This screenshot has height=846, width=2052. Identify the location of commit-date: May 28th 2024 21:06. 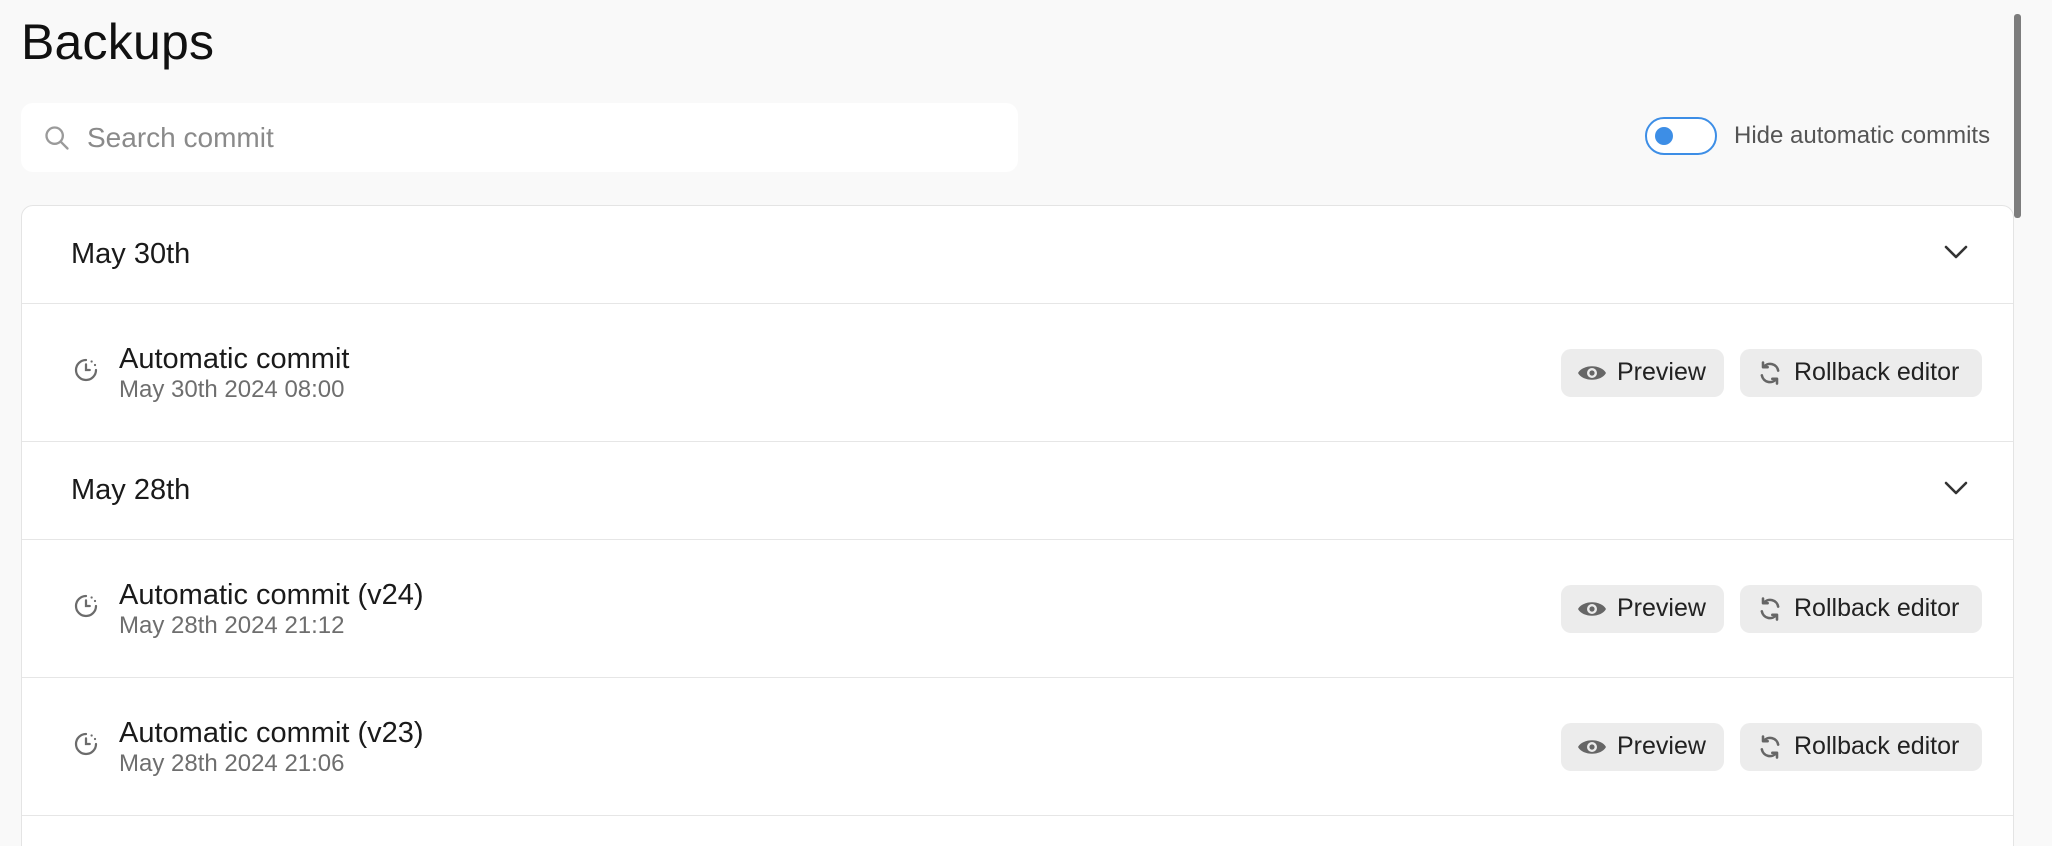
(232, 763).